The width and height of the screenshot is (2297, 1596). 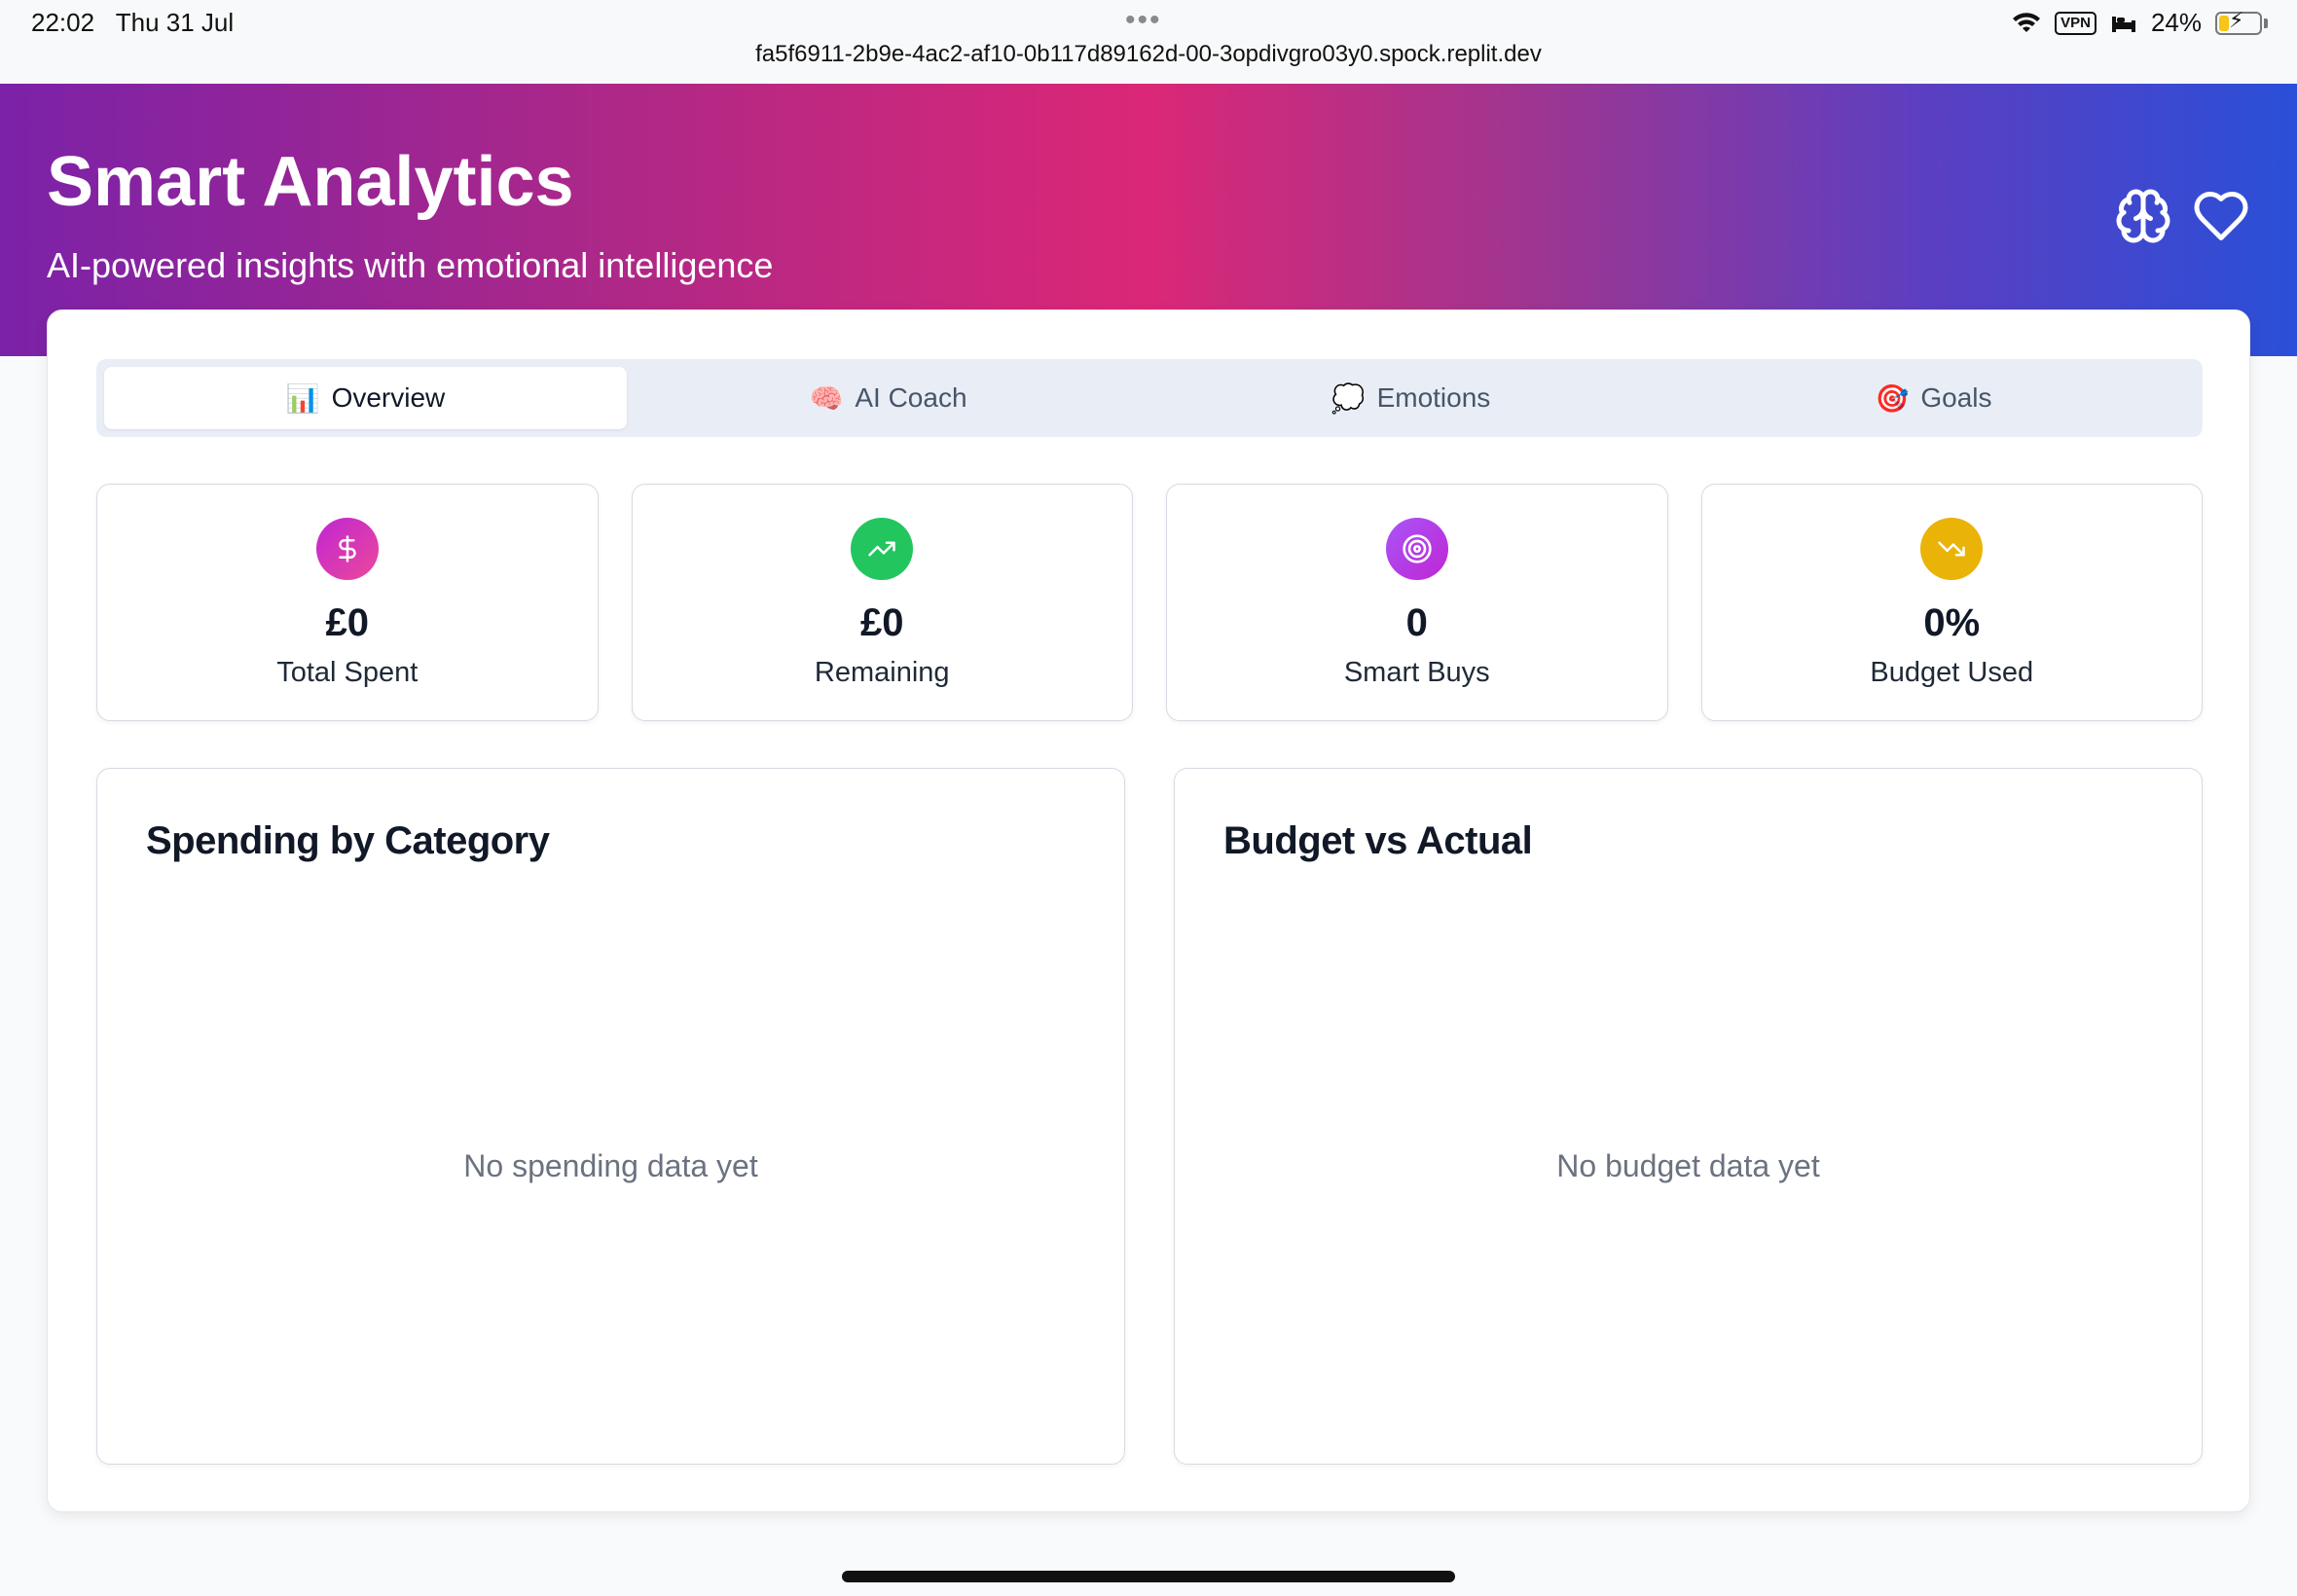 What do you see at coordinates (1417, 622) in the screenshot?
I see `stat-value: 0` at bounding box center [1417, 622].